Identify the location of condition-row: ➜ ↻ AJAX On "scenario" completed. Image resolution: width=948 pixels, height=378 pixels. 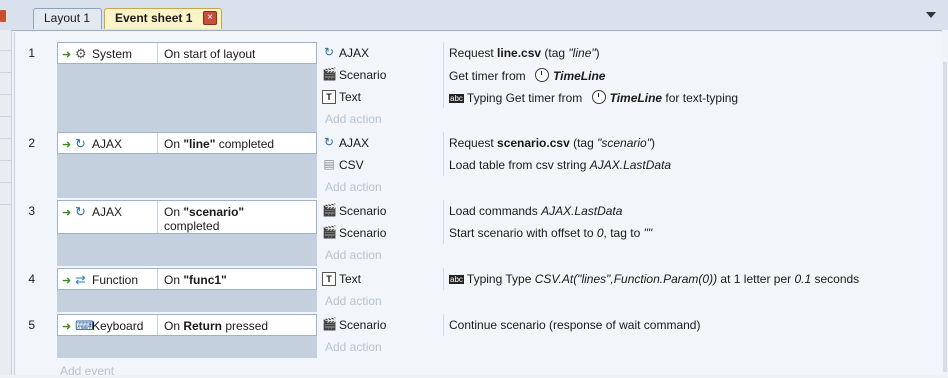
(187, 217).